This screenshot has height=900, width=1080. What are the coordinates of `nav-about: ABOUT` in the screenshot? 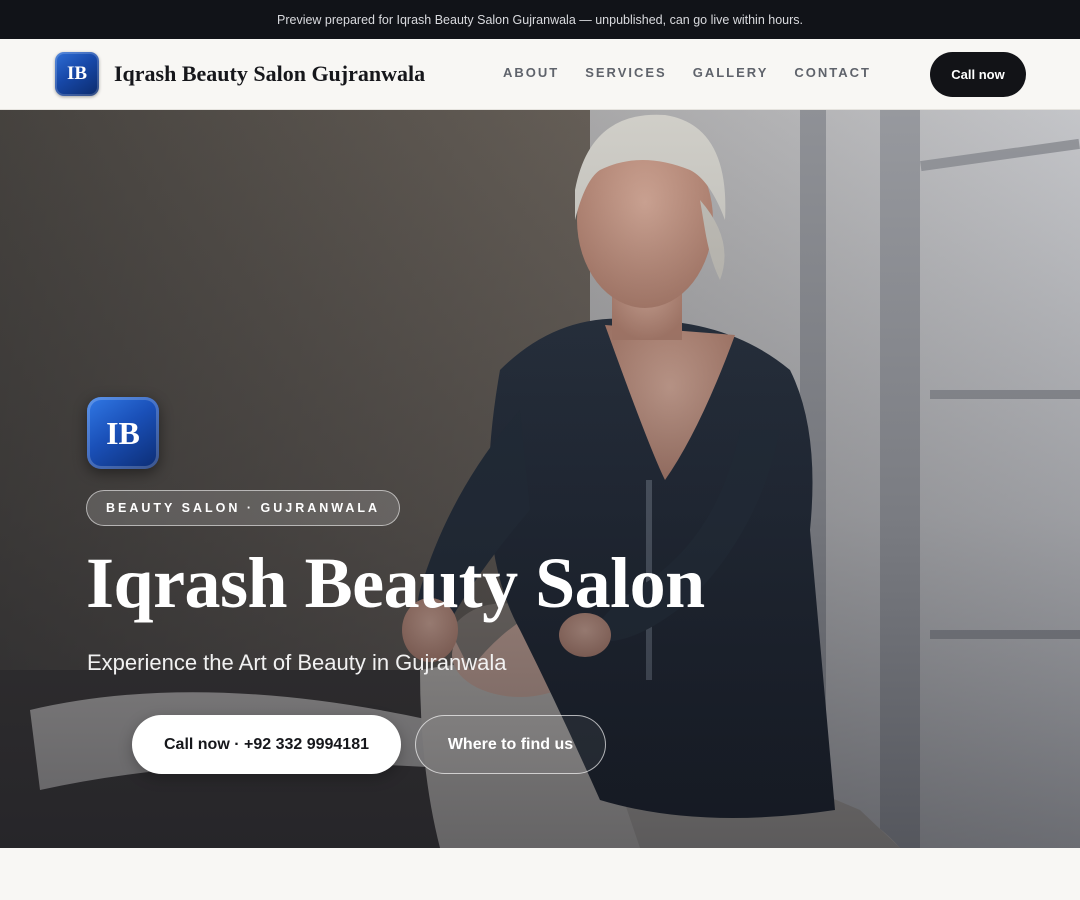 It's located at (531, 72).